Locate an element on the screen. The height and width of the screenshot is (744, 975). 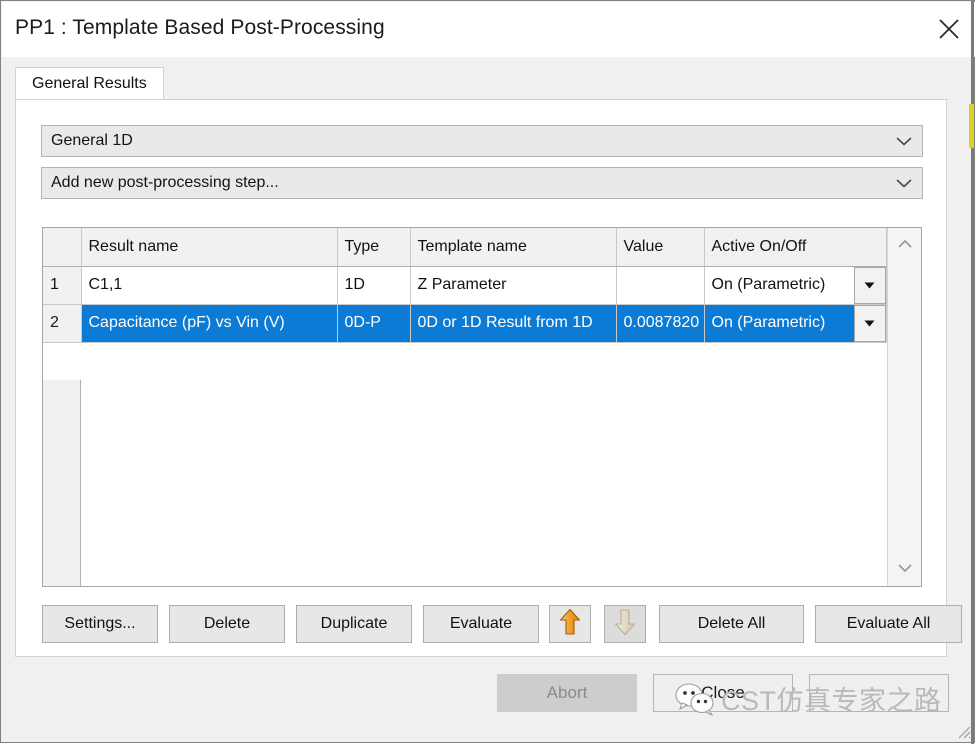
column-header-value: Value is located at coordinates (660, 247).